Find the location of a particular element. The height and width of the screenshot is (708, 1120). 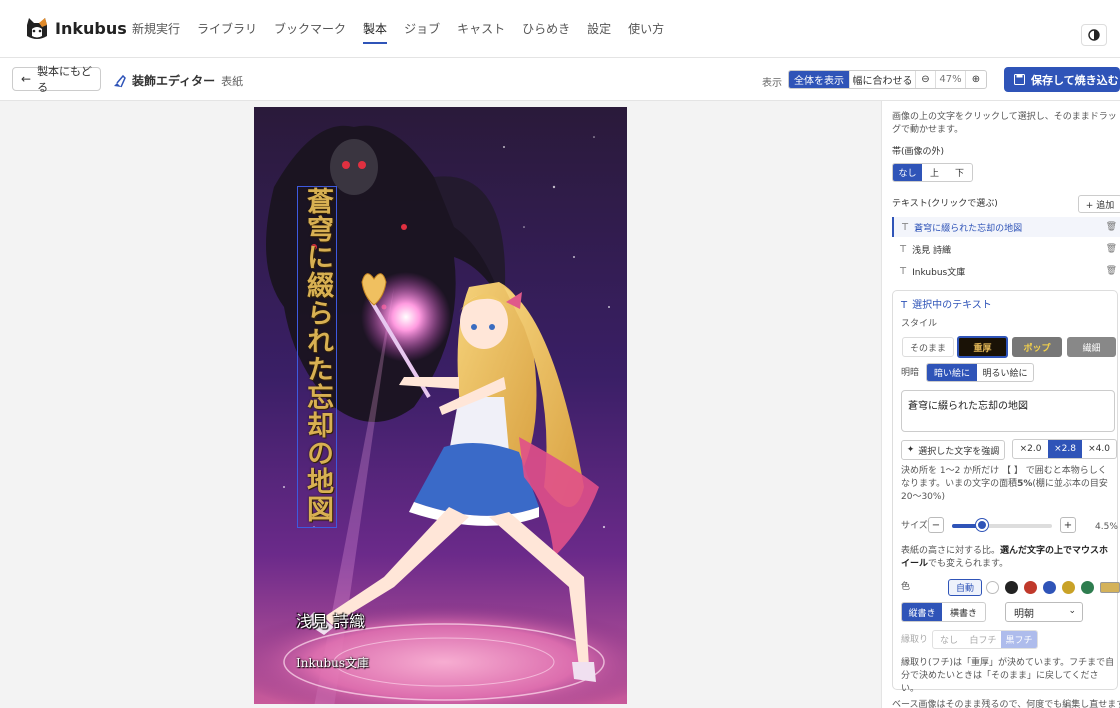

size-slider-handle is located at coordinates (982, 525).